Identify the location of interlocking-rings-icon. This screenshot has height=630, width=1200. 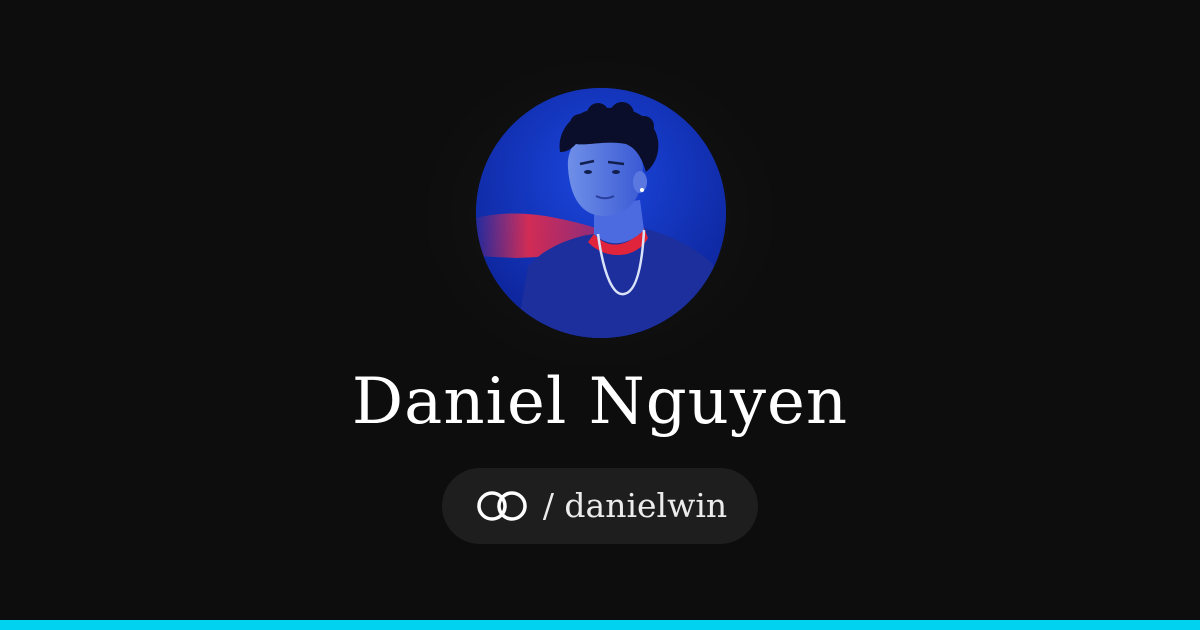
(502, 506).